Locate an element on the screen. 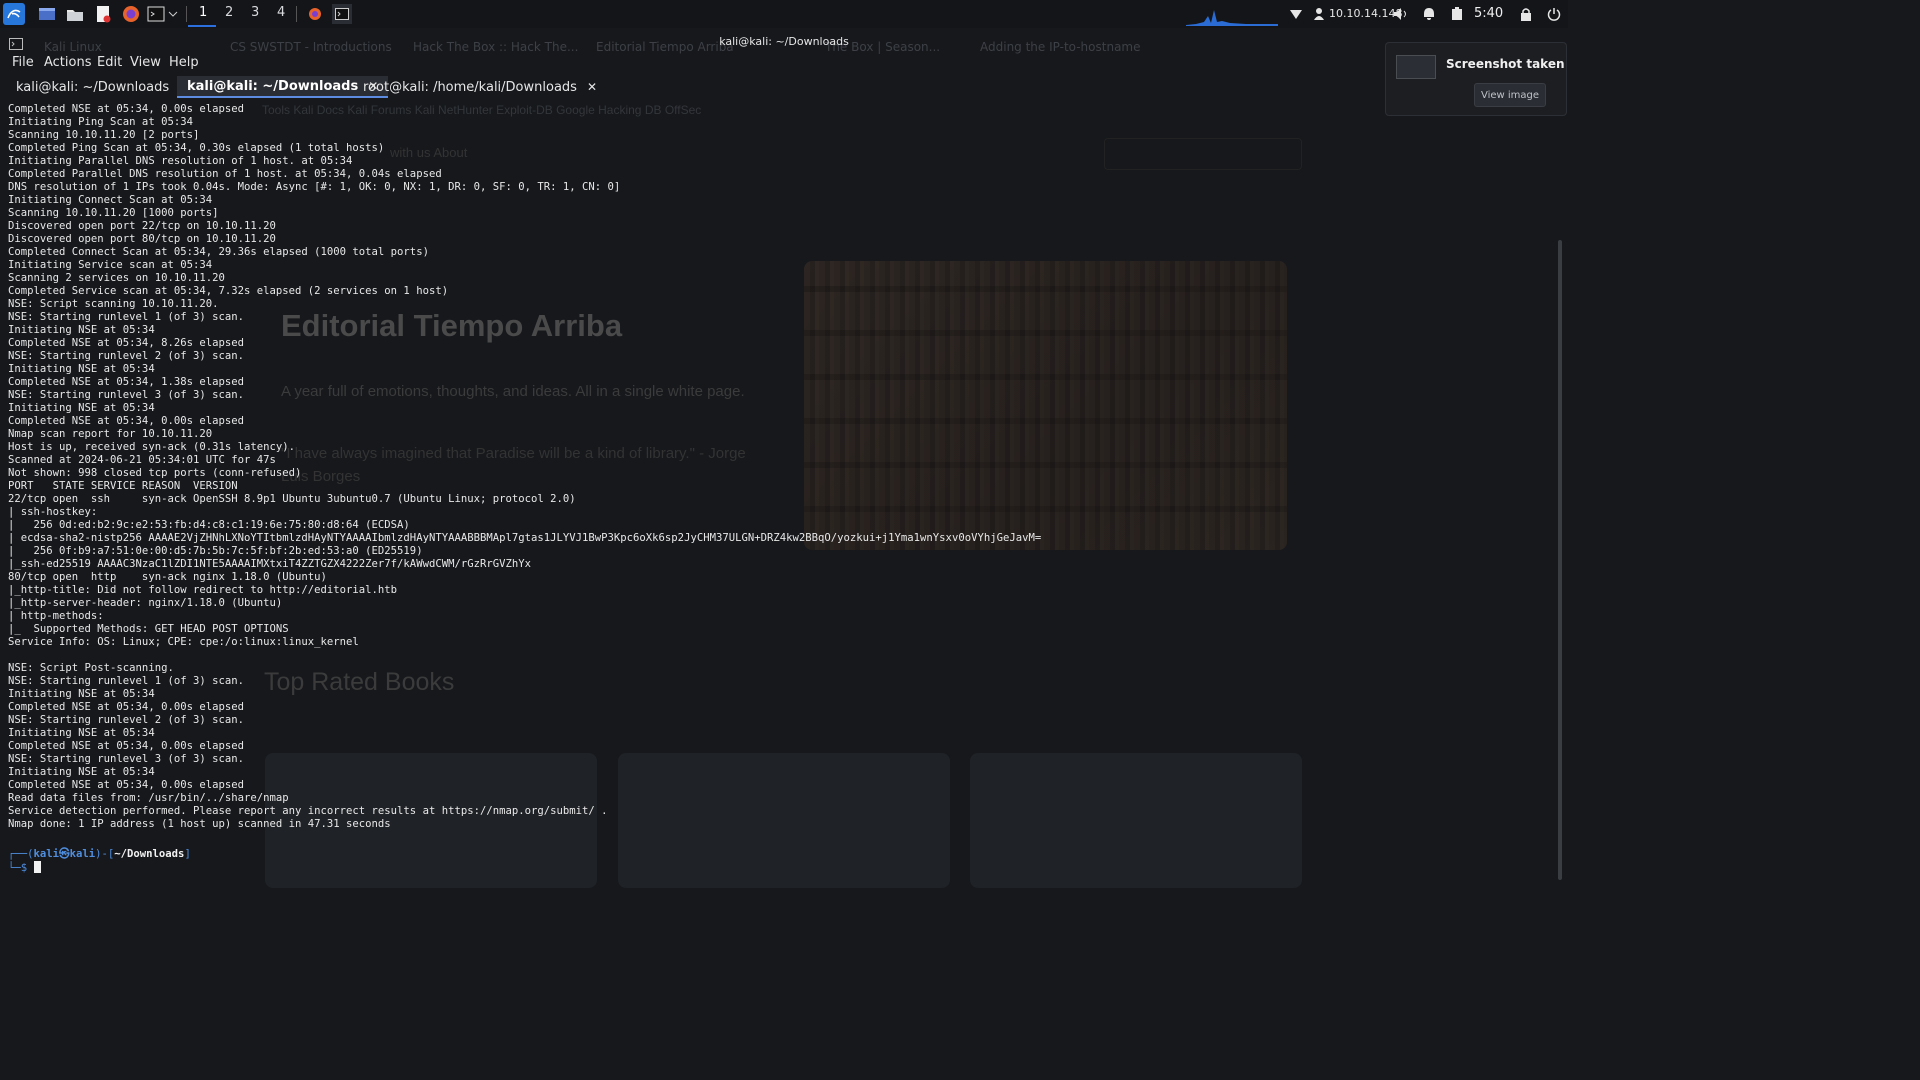 The width and height of the screenshot is (1920, 1080). kali-menu-icon is located at coordinates (14, 14).